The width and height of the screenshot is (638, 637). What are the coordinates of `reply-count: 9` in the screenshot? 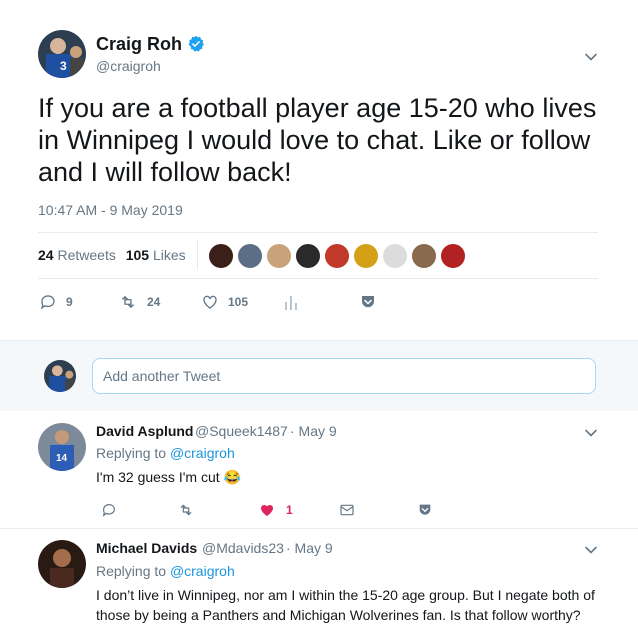 It's located at (69, 302).